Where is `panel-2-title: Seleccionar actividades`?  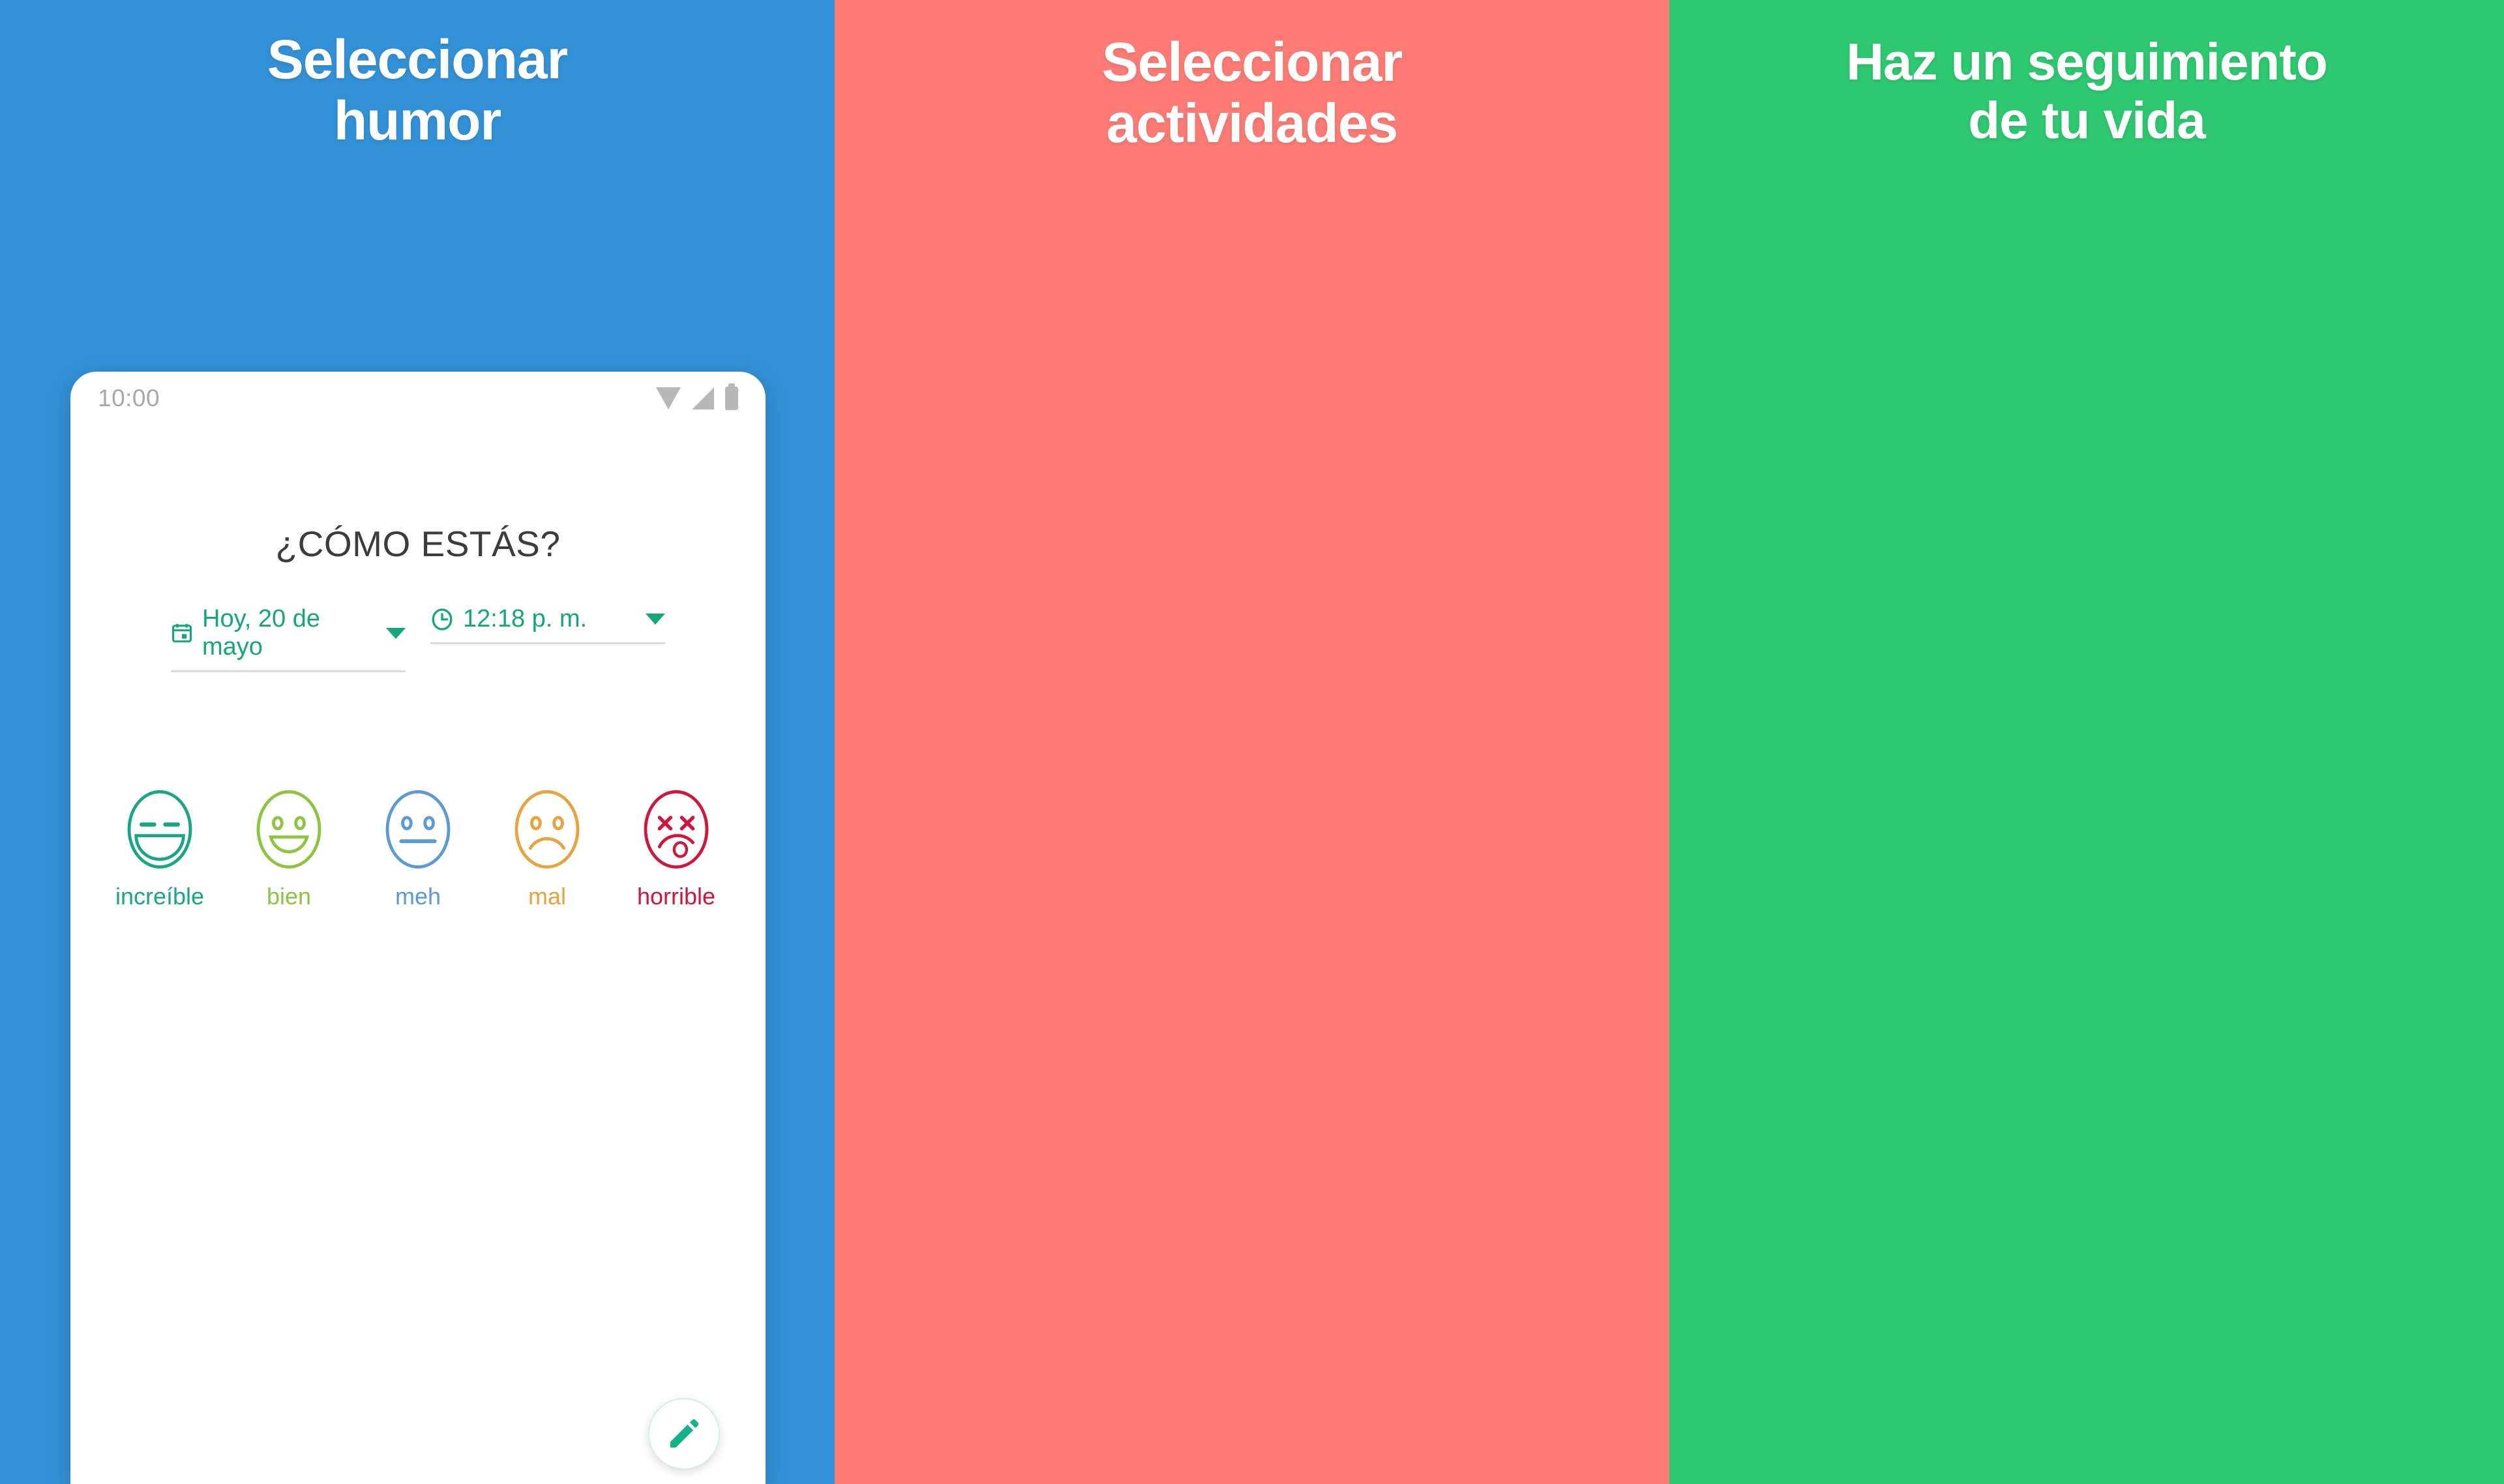
panel-2-title: Seleccionar actividades is located at coordinates (1252, 92).